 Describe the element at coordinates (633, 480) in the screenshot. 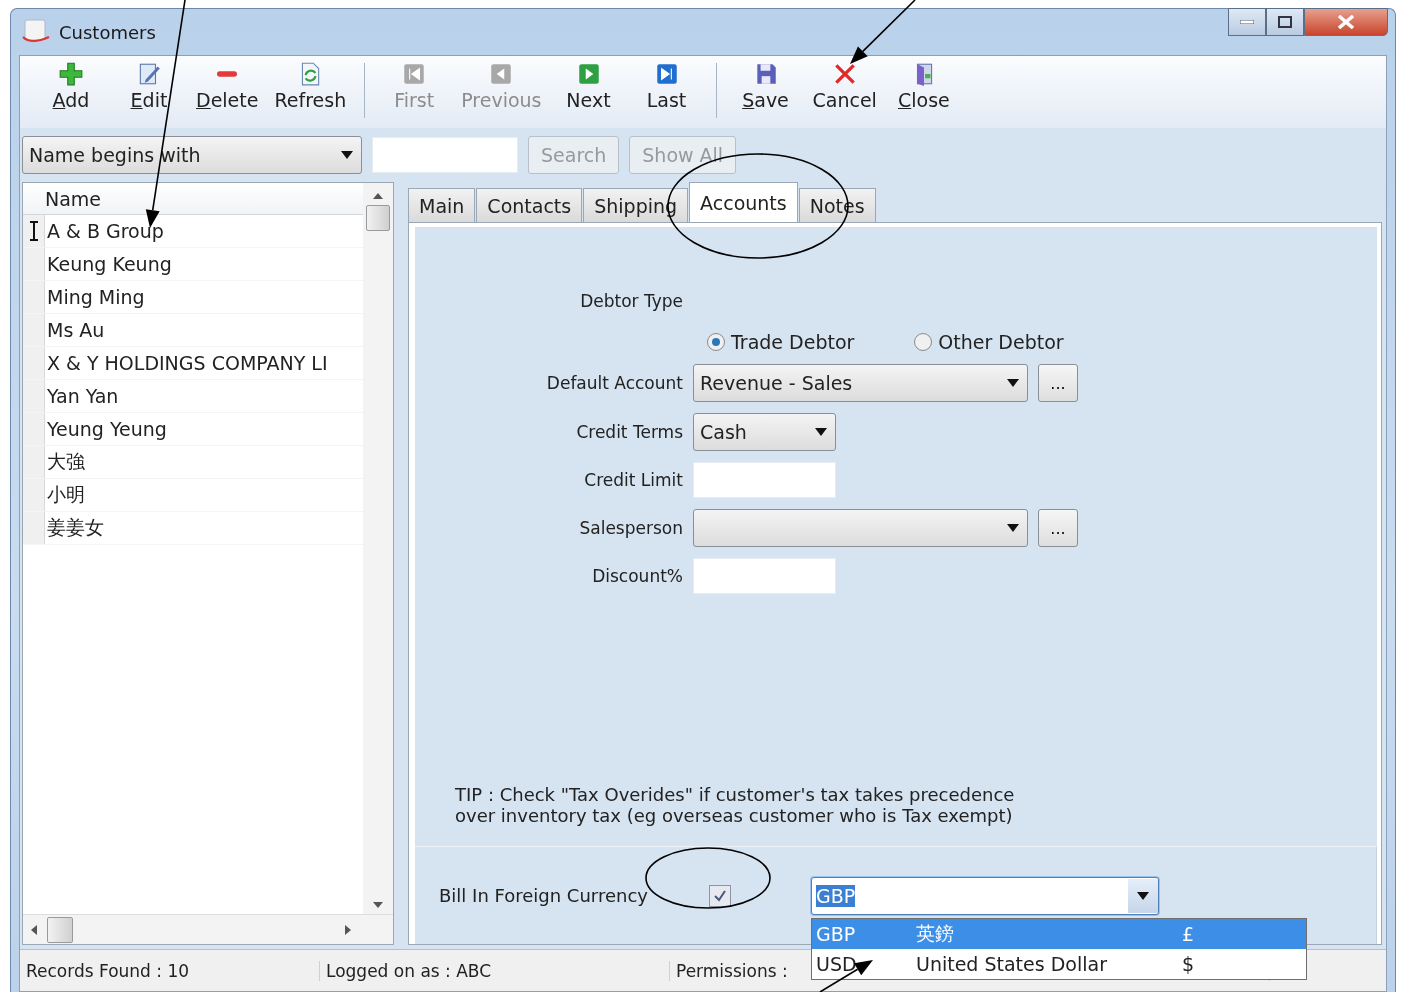

I see `field-label: Credit Limit` at that location.